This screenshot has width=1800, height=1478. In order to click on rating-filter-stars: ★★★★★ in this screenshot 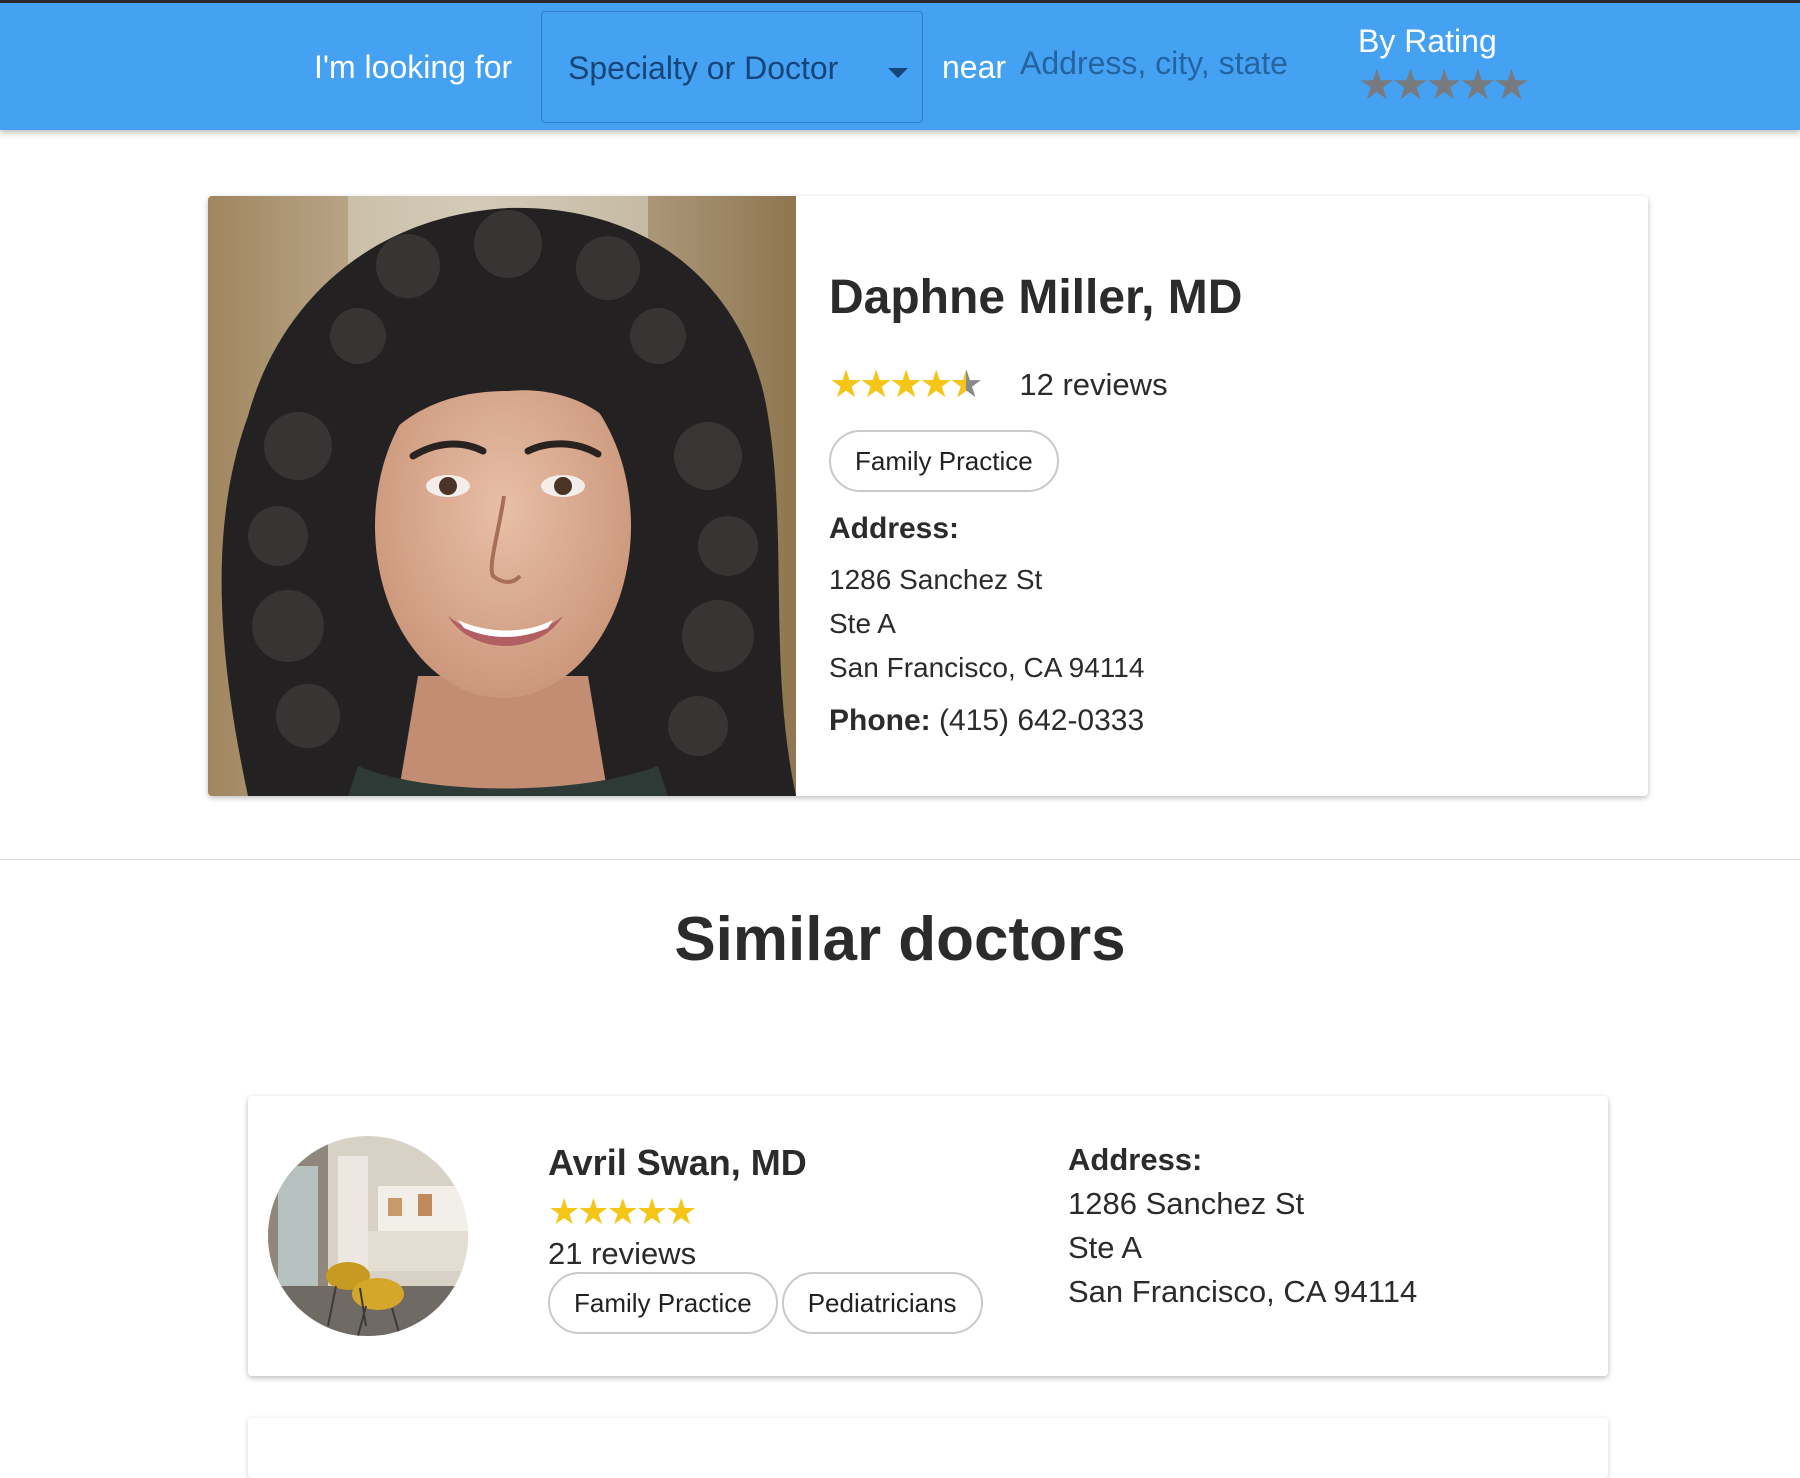, I will do `click(1444, 84)`.